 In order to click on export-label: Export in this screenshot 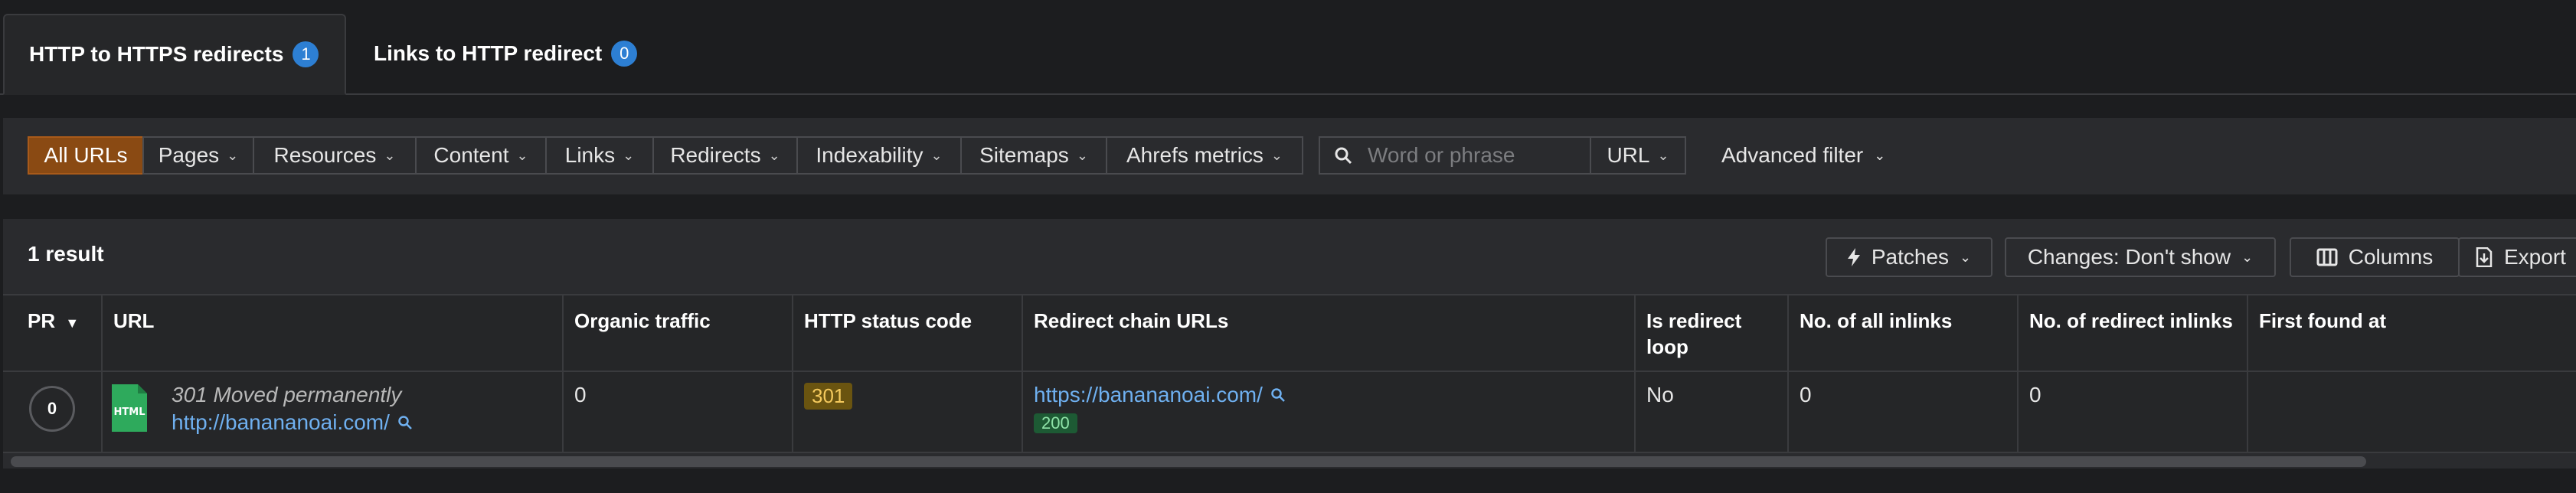, I will do `click(2535, 257)`.